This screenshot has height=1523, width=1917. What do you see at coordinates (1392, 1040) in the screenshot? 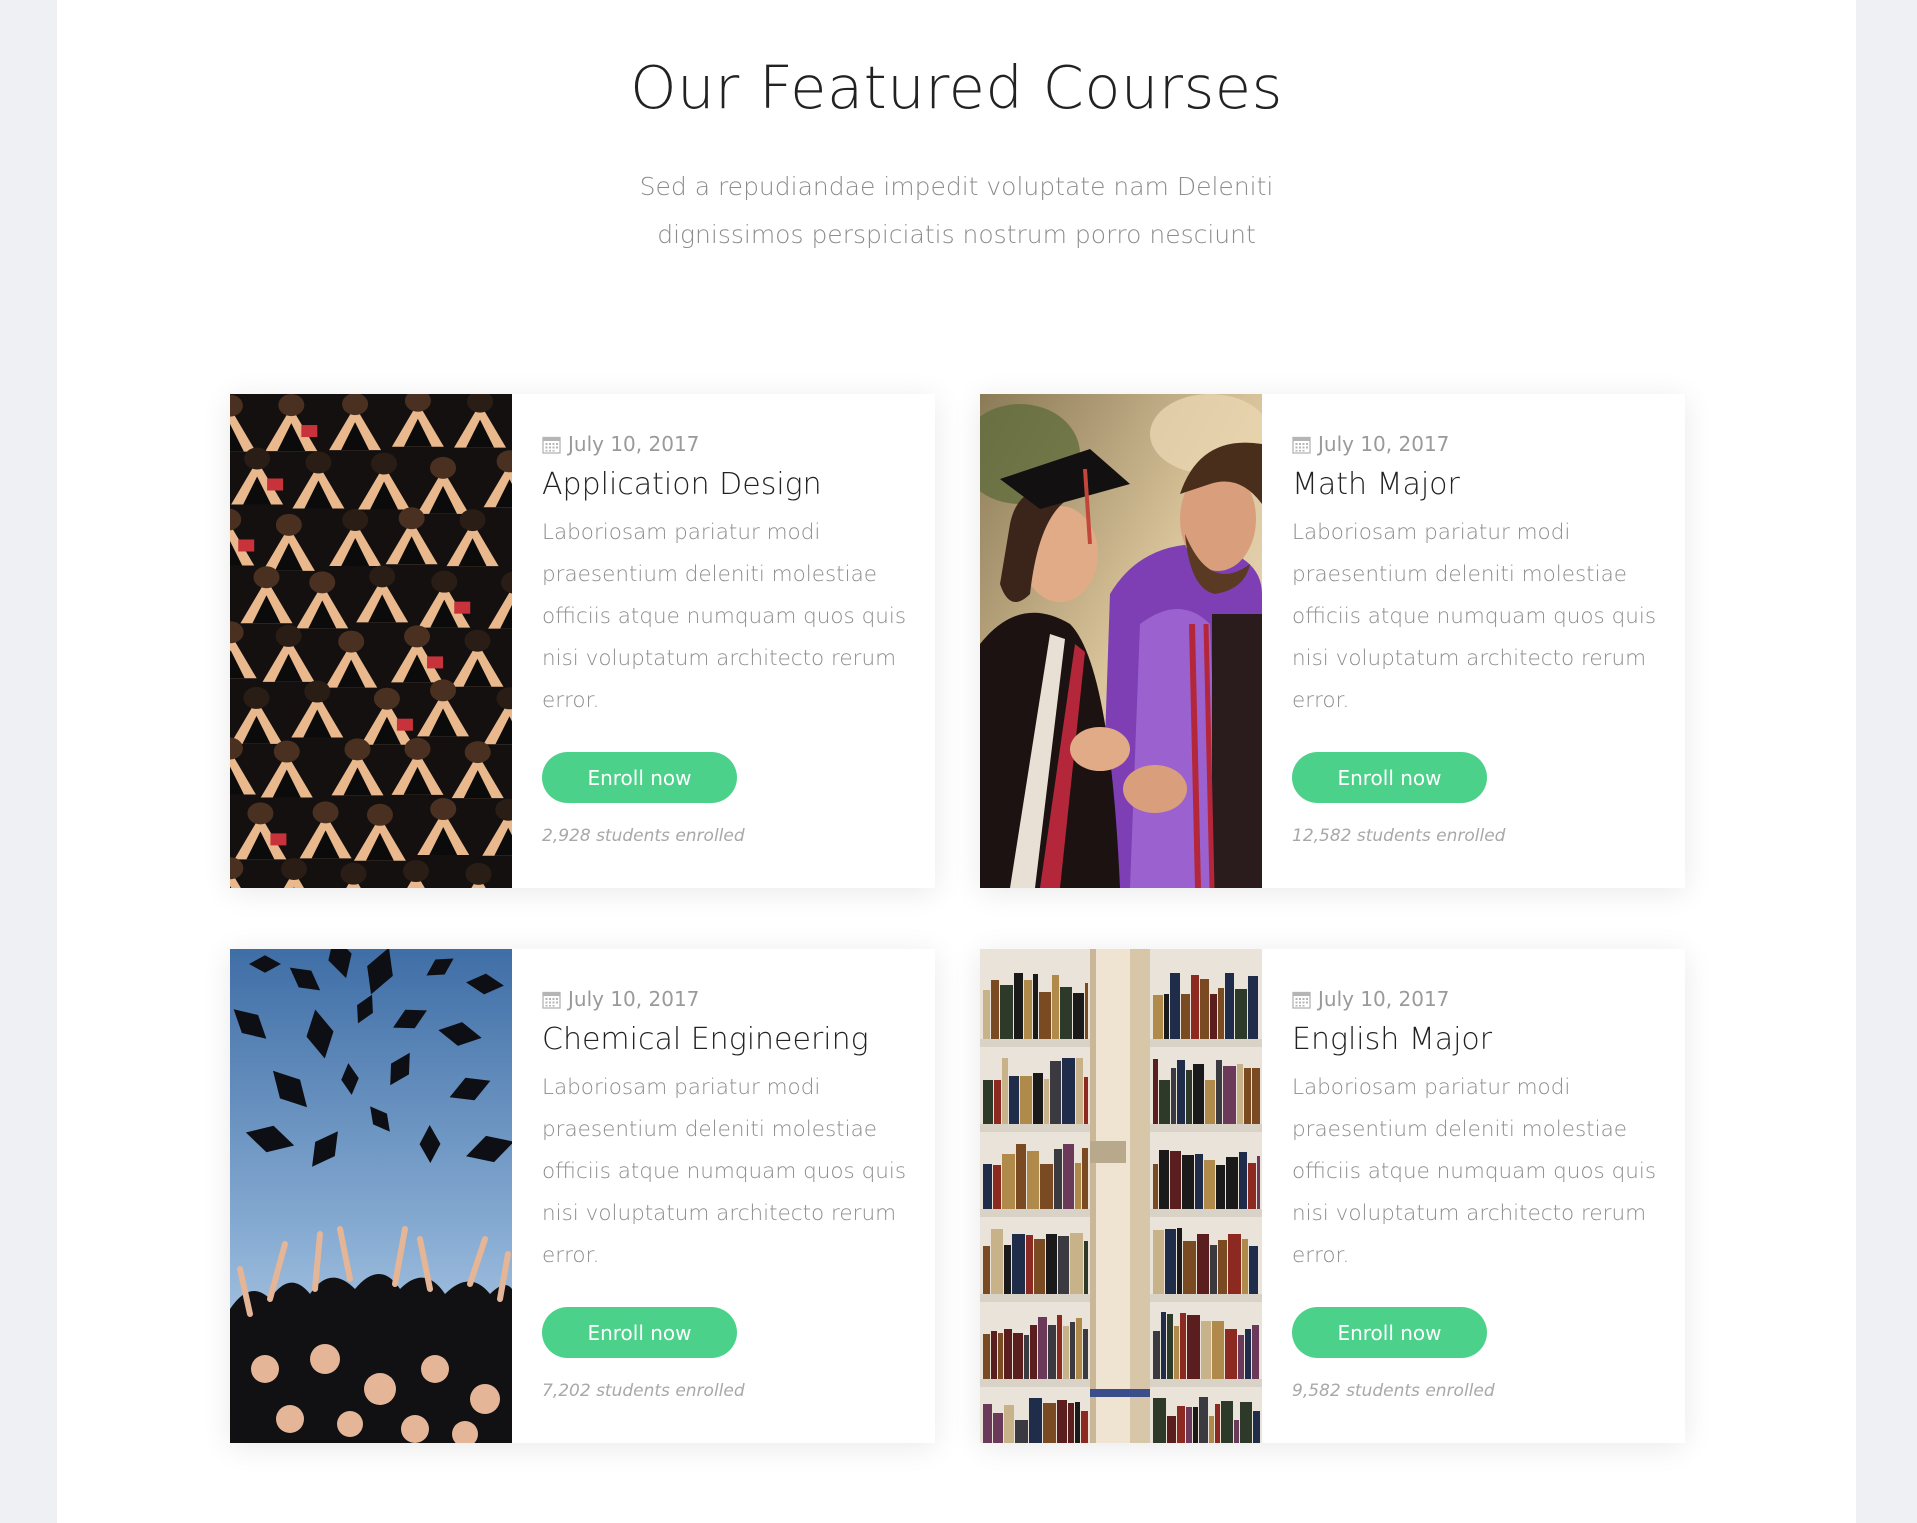
I see `course-title: English Major` at bounding box center [1392, 1040].